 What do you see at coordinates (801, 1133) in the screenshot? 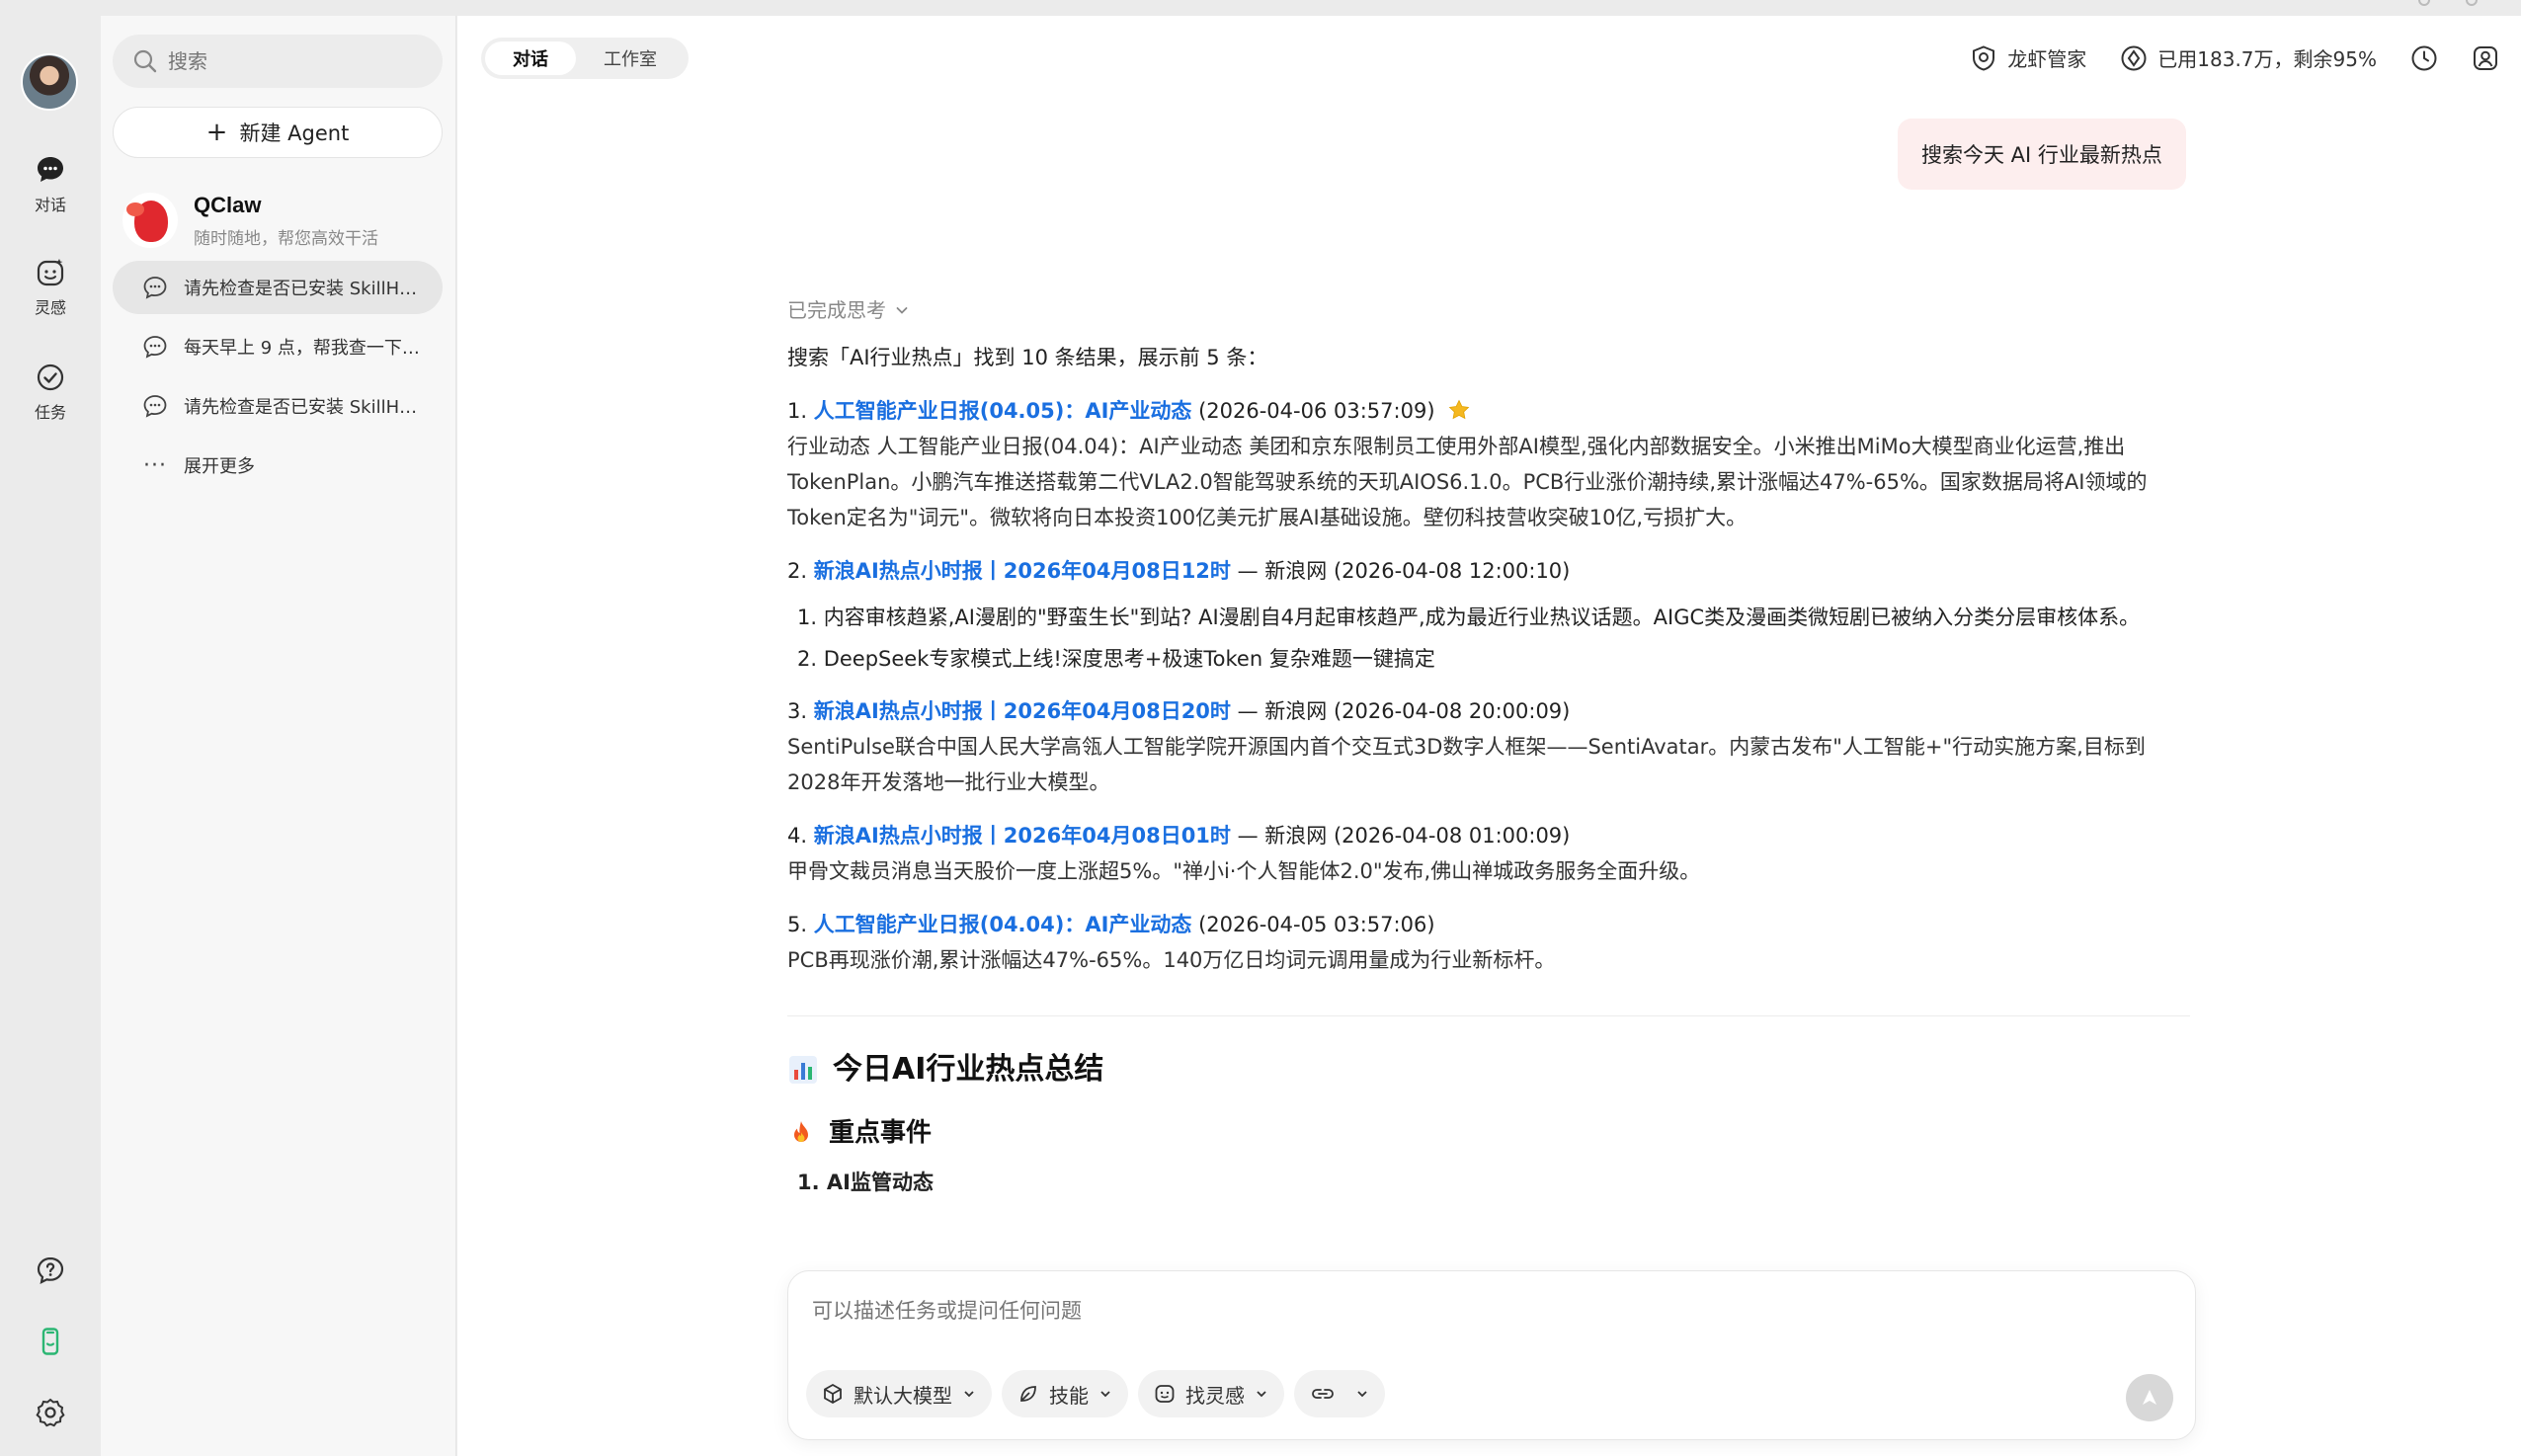
I see `fire-icon` at bounding box center [801, 1133].